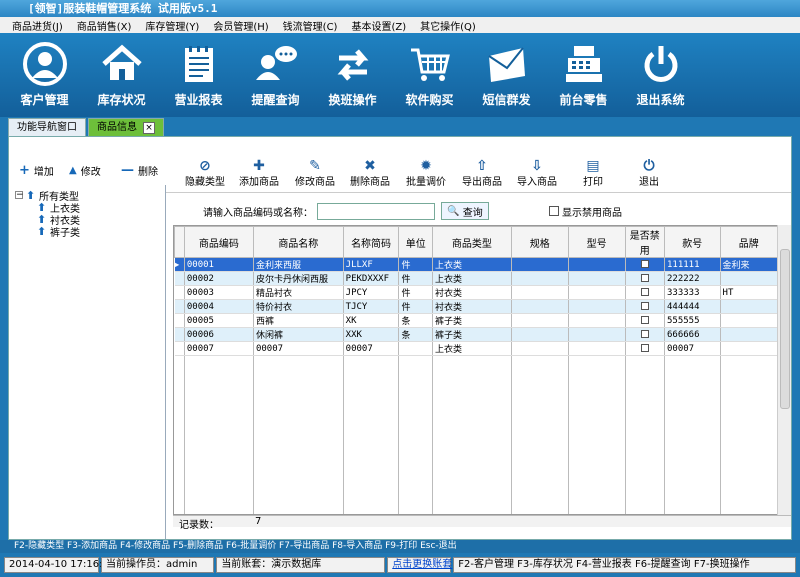 The width and height of the screenshot is (800, 577). What do you see at coordinates (36, 170) in the screenshot?
I see `add-type-button: + 增加` at bounding box center [36, 170].